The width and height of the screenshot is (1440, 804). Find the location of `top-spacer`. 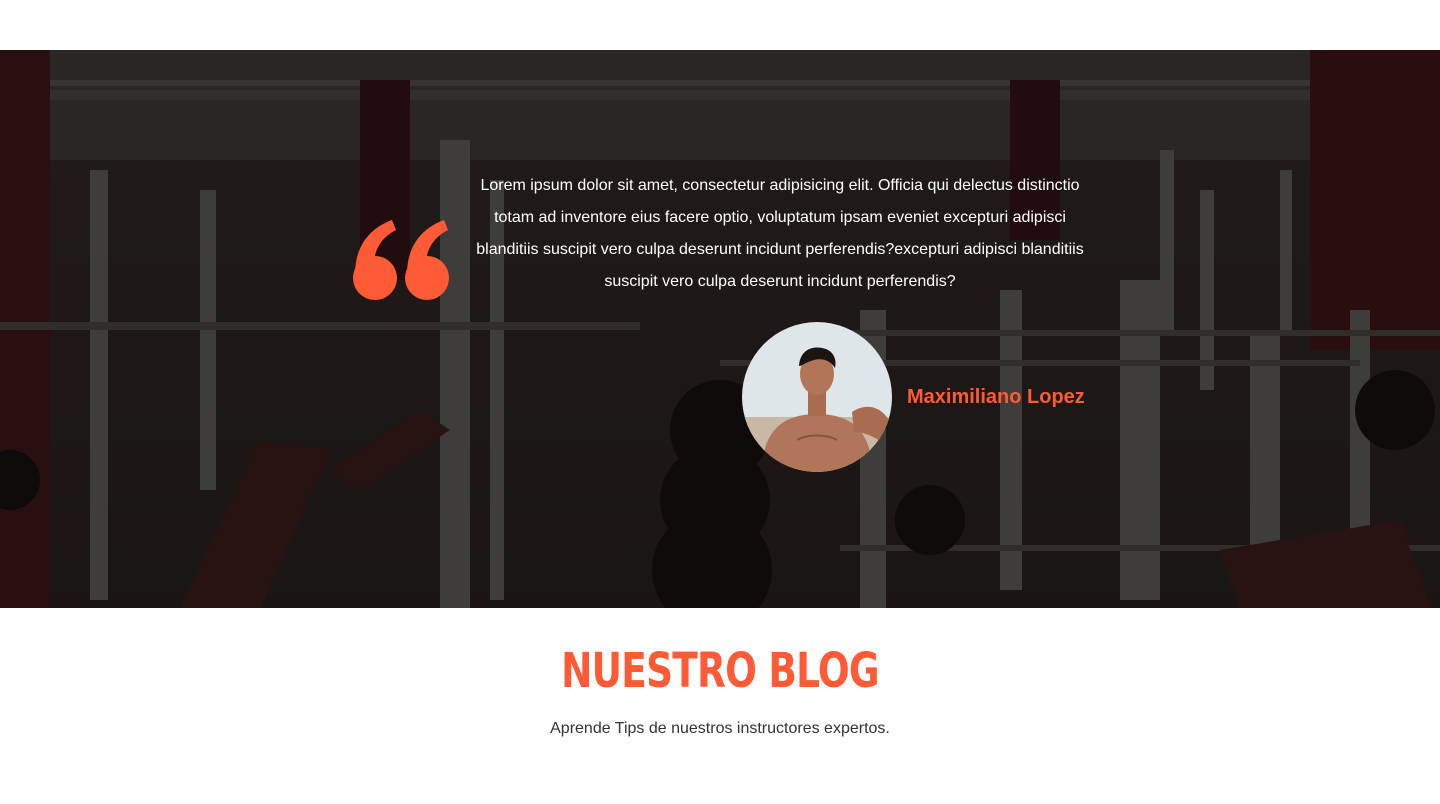

top-spacer is located at coordinates (720, 25).